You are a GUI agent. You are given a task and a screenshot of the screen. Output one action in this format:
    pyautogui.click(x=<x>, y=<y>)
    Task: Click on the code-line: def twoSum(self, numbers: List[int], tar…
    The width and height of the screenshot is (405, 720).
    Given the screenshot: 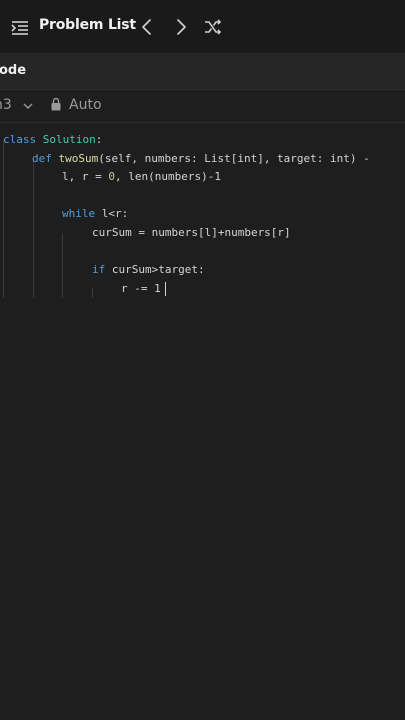 What is the action you would take?
    pyautogui.click(x=201, y=159)
    